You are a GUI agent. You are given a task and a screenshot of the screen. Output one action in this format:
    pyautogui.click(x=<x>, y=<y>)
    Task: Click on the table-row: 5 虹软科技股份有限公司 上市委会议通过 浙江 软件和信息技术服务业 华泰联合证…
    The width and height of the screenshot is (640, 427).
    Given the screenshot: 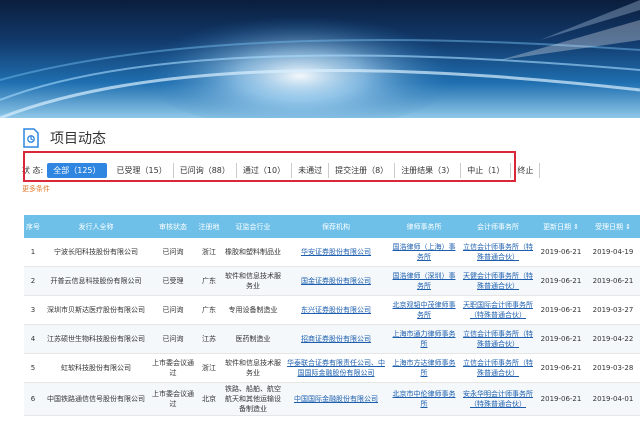 What is the action you would take?
    pyautogui.click(x=332, y=368)
    